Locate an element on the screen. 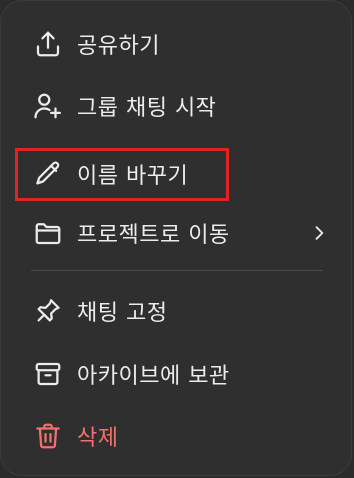 This screenshot has height=478, width=354. move-to-project-label: 프로젝트로 이동 is located at coordinates (153, 235).